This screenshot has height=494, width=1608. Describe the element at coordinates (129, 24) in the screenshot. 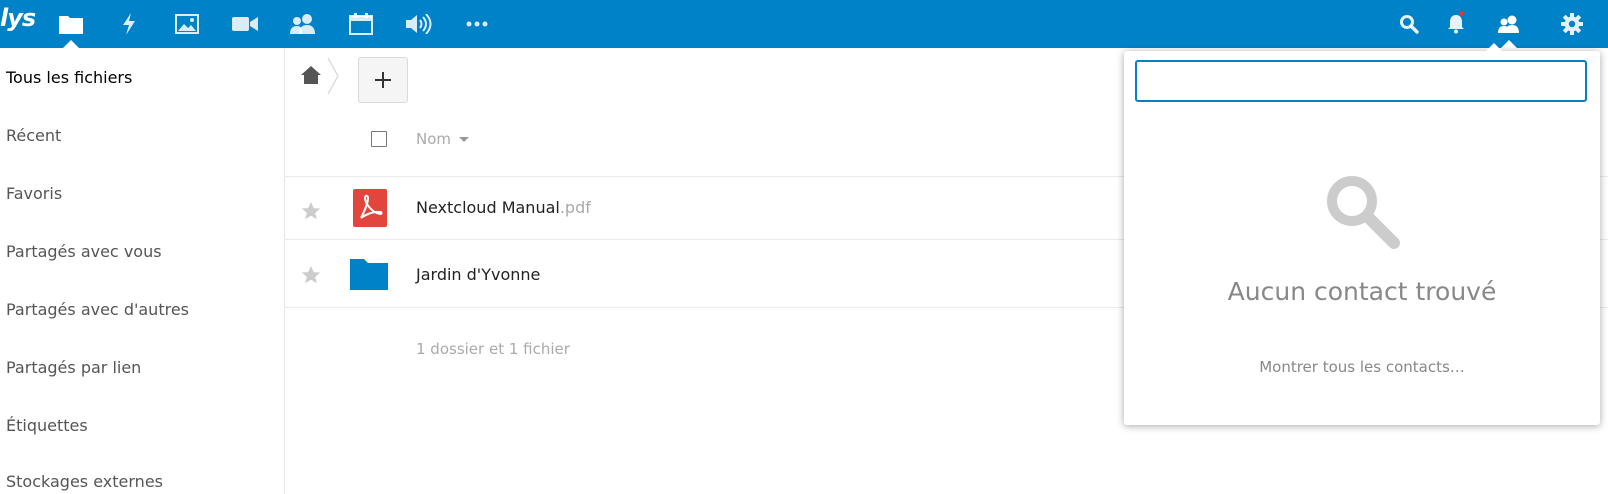

I see `lightning-icon` at that location.